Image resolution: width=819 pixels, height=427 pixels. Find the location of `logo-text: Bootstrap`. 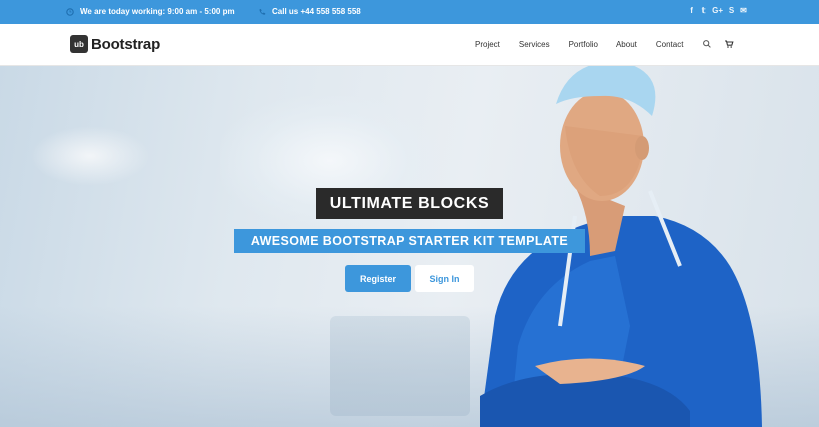

logo-text: Bootstrap is located at coordinates (126, 44).